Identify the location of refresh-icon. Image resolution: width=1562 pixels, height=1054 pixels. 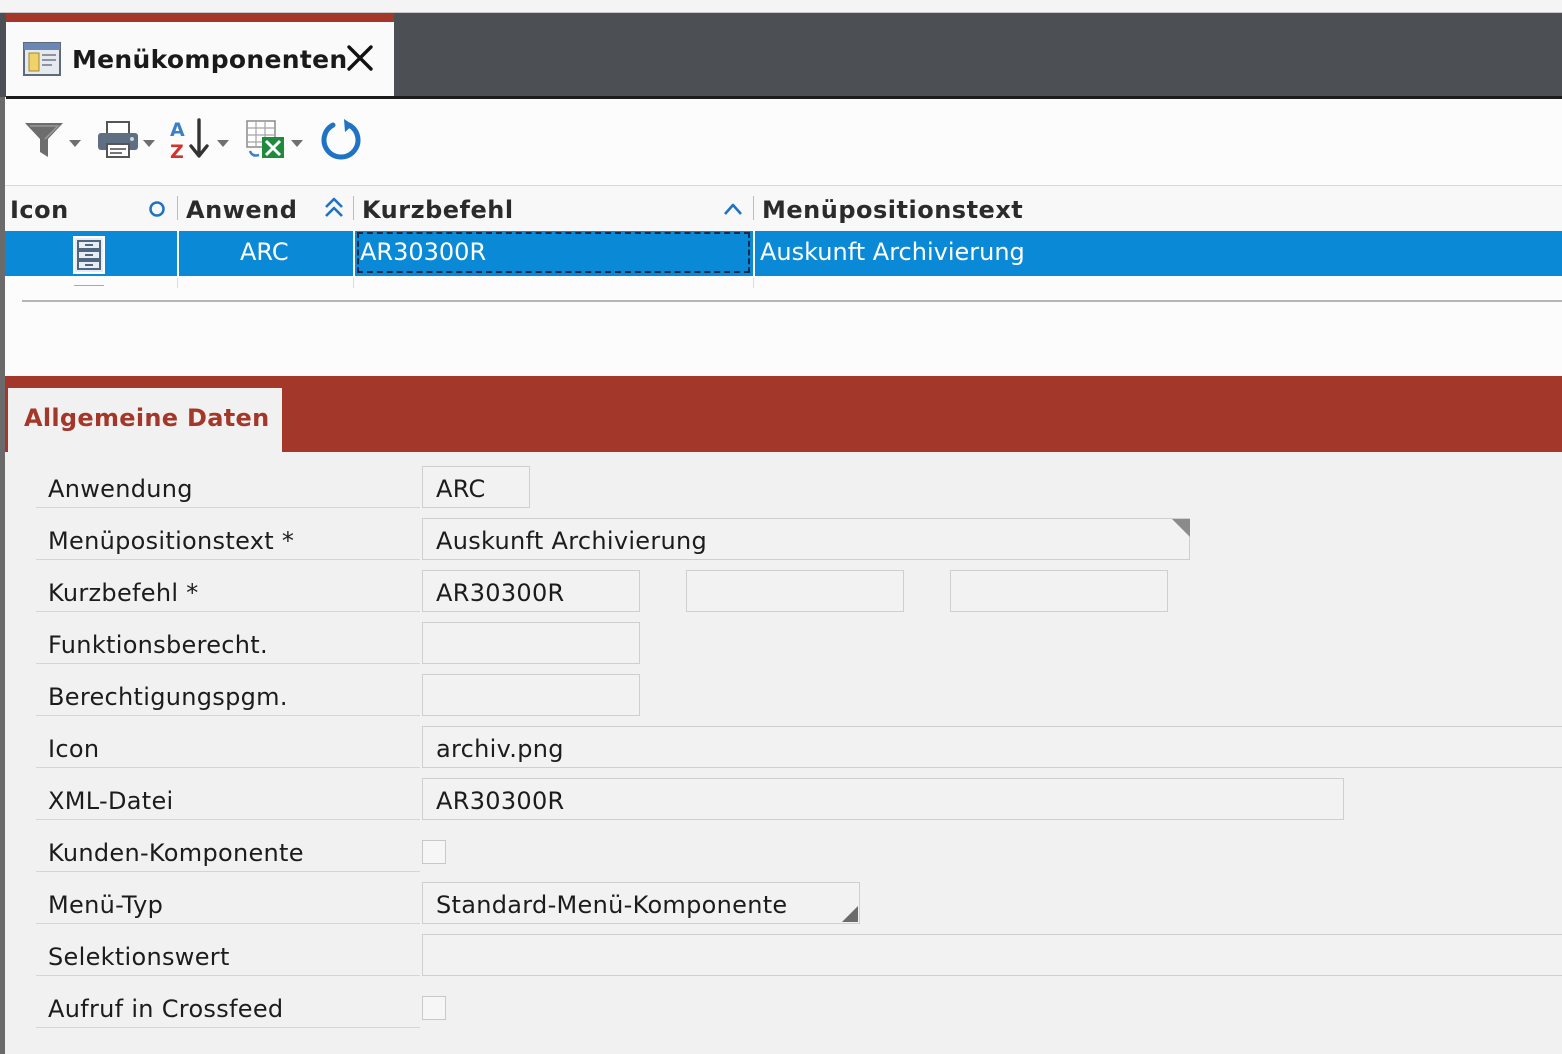
(341, 141).